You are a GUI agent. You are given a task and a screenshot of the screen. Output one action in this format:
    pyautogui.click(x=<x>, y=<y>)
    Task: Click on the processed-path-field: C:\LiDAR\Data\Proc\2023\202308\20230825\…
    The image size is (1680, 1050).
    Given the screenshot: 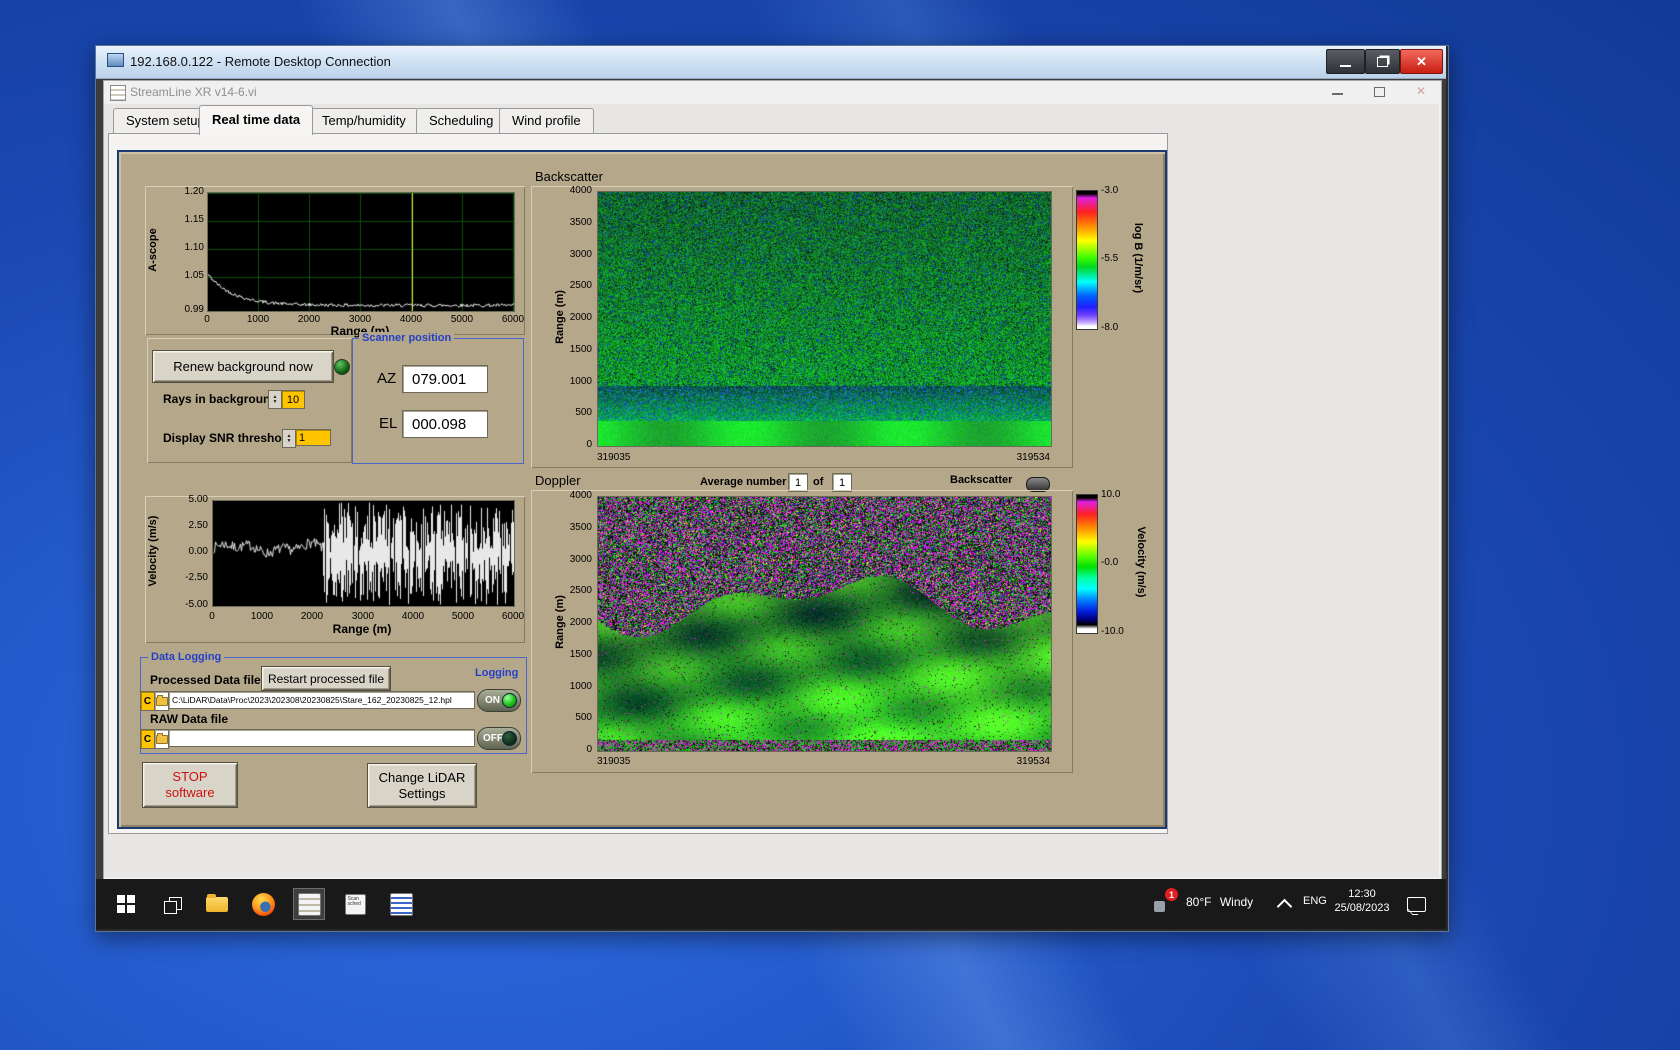 What is the action you would take?
    pyautogui.click(x=321, y=700)
    